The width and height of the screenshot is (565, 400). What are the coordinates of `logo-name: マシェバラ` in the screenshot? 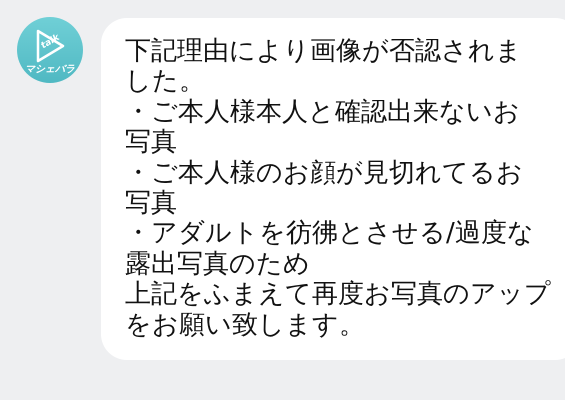 It's located at (50, 70).